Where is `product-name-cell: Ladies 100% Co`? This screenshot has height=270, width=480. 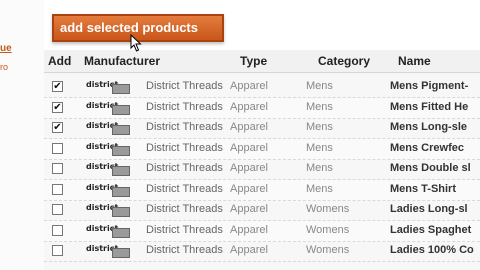 product-name-cell: Ladies 100% Co is located at coordinates (435, 250).